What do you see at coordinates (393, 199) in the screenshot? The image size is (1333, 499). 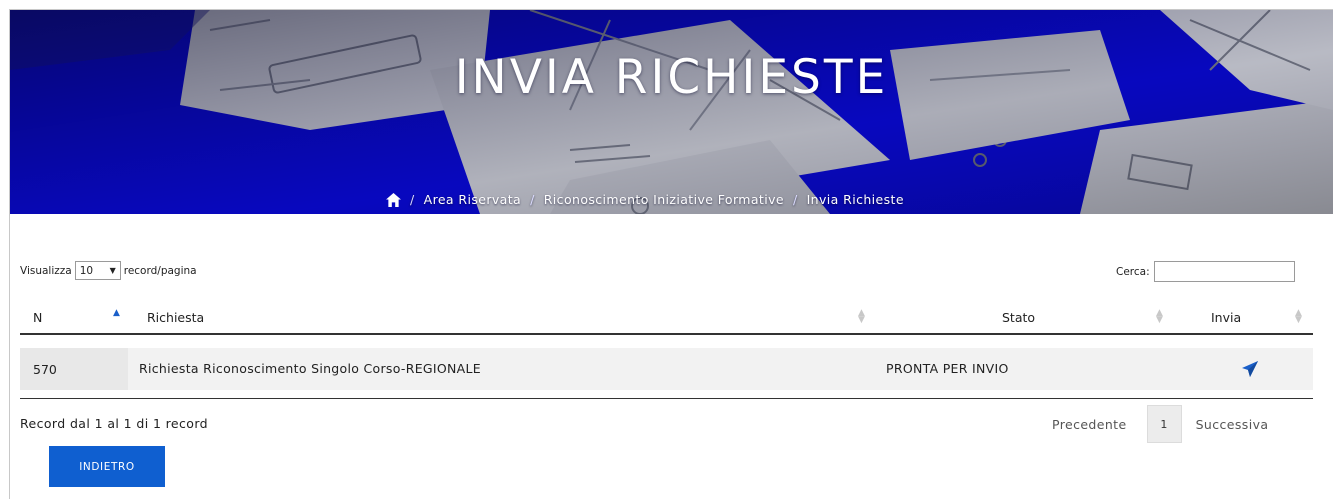 I see `home-icon` at bounding box center [393, 199].